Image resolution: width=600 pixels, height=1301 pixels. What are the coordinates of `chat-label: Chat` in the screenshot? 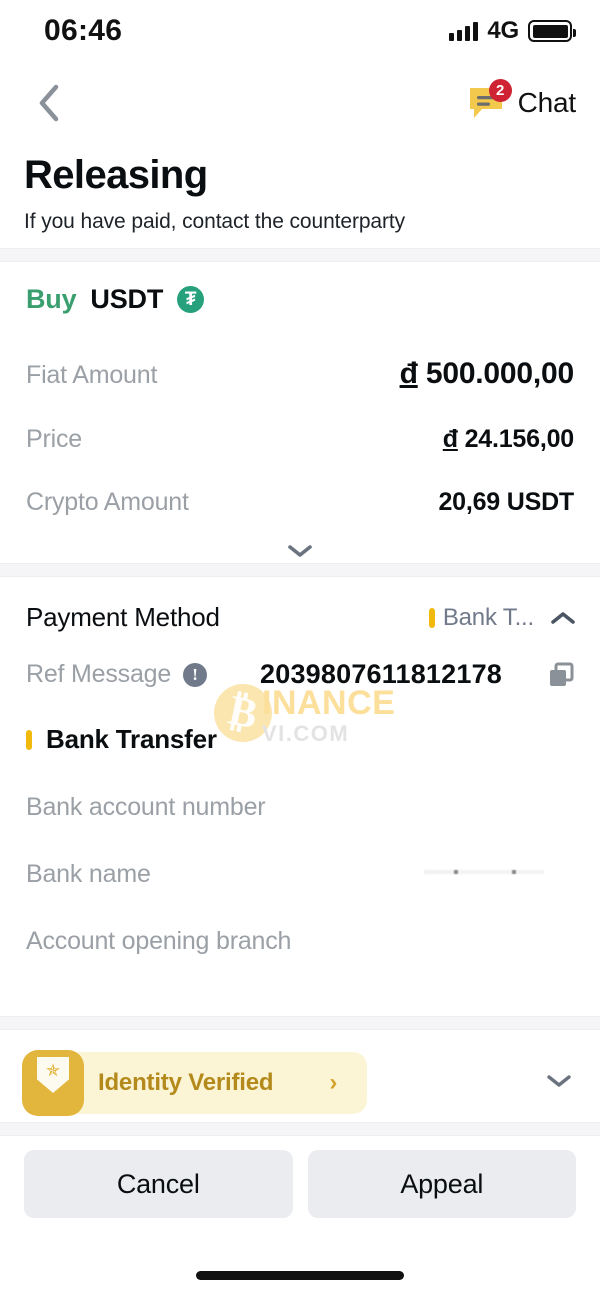 It's located at (547, 102).